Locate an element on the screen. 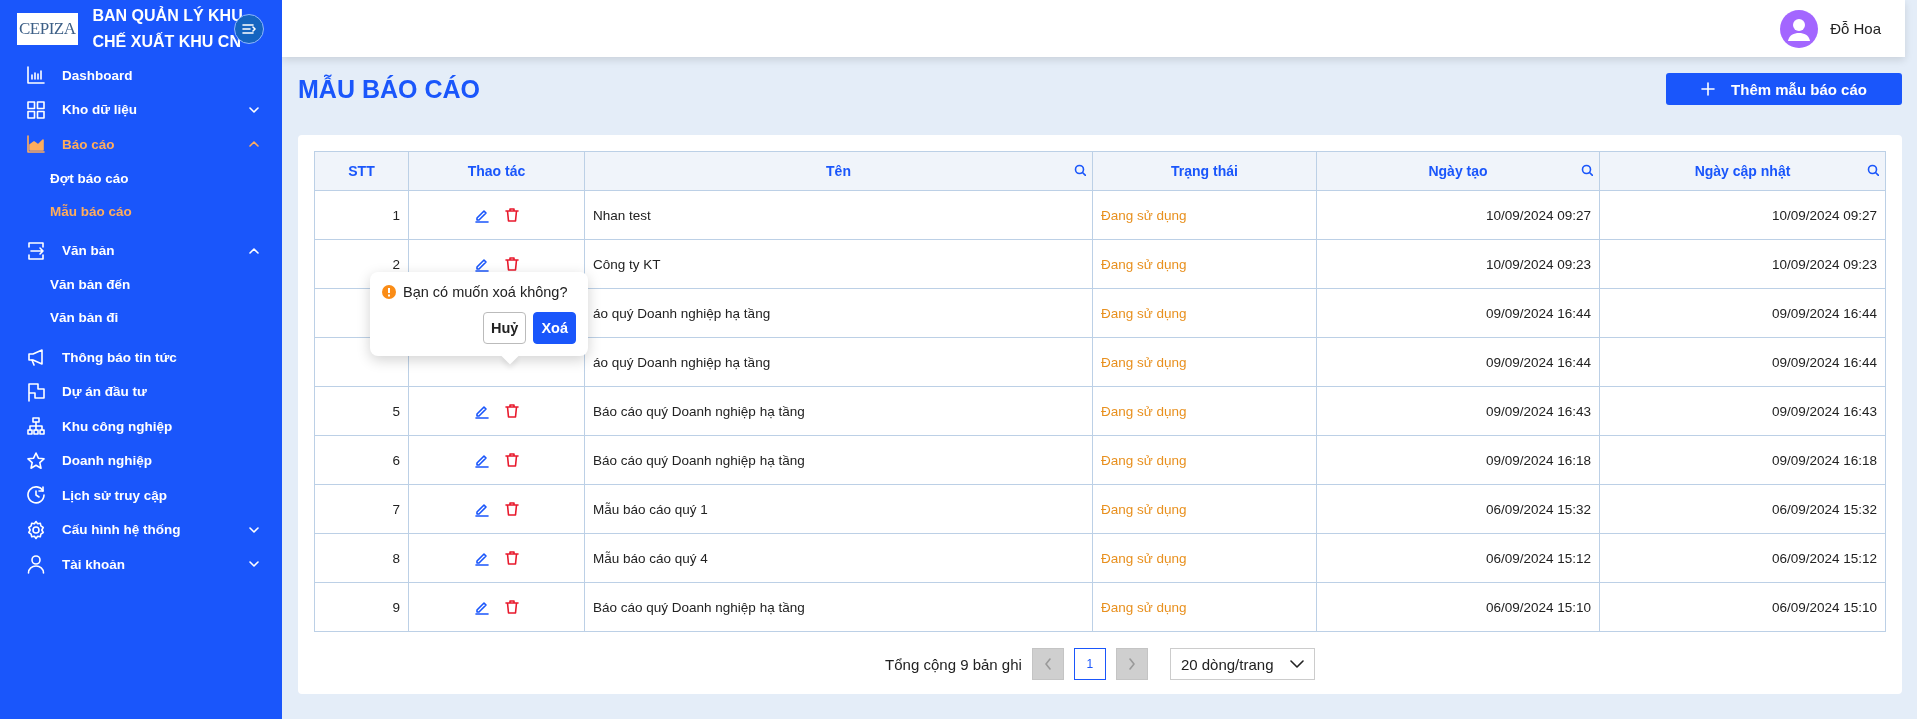 Image resolution: width=1917 pixels, height=719 pixels. sidebar-item: Cấu hình hệ thống is located at coordinates (141, 529).